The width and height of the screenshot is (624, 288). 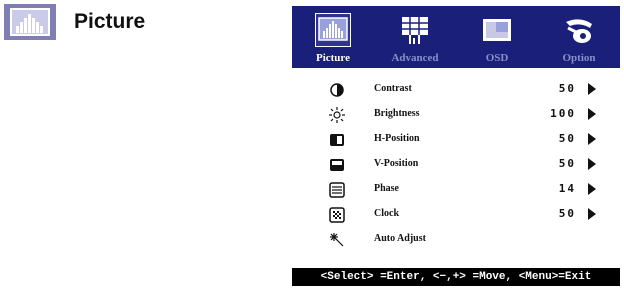 I want to click on contrast-icon, so click(x=337, y=90).